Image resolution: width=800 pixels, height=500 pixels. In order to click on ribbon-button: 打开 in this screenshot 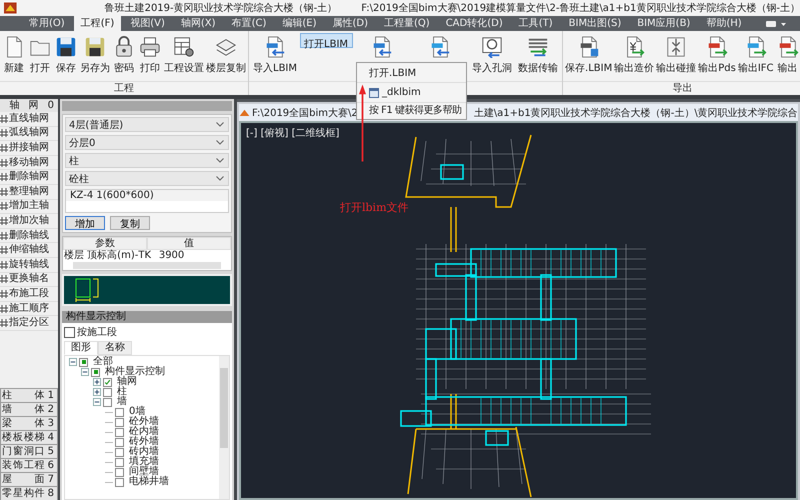, I will do `click(40, 56)`.